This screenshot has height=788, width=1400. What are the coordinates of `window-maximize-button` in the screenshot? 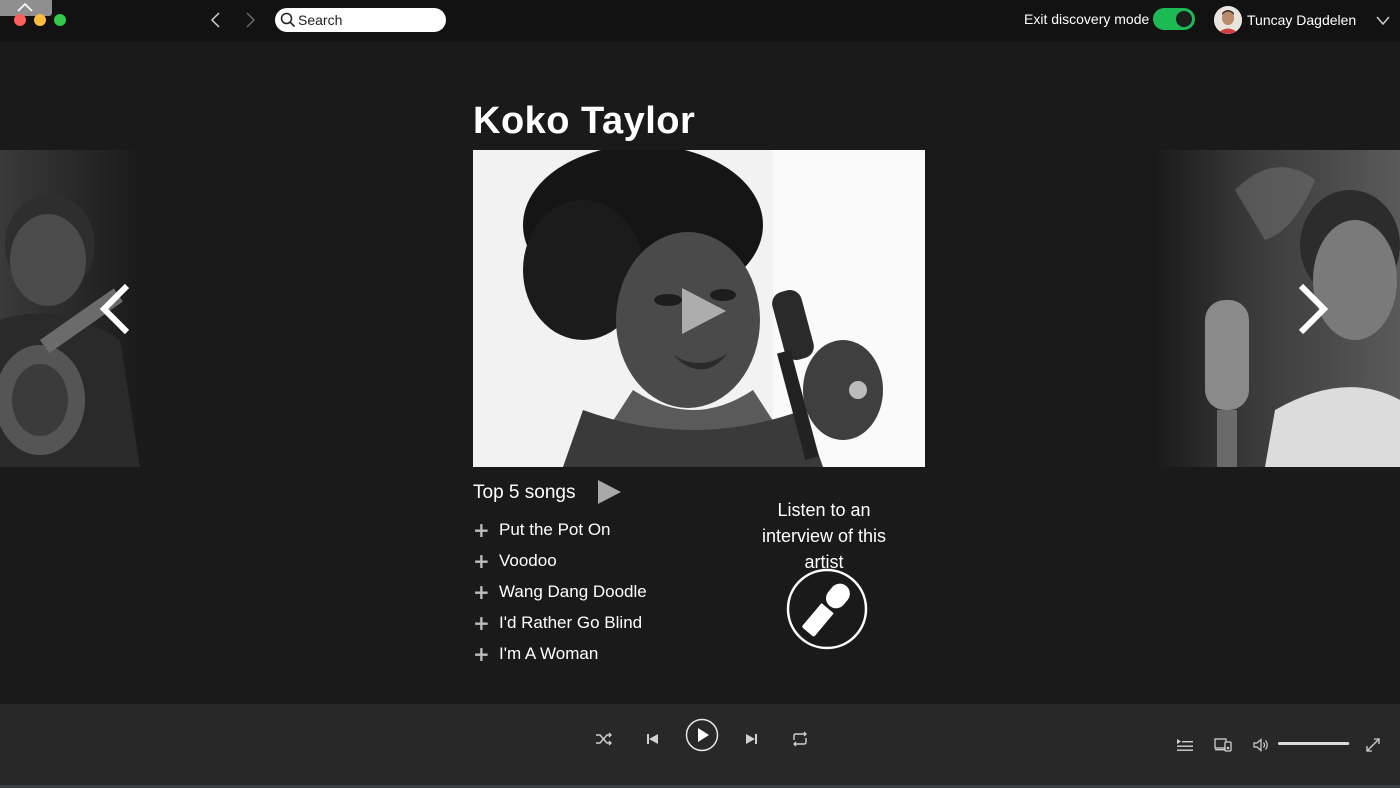 It's located at (60, 20).